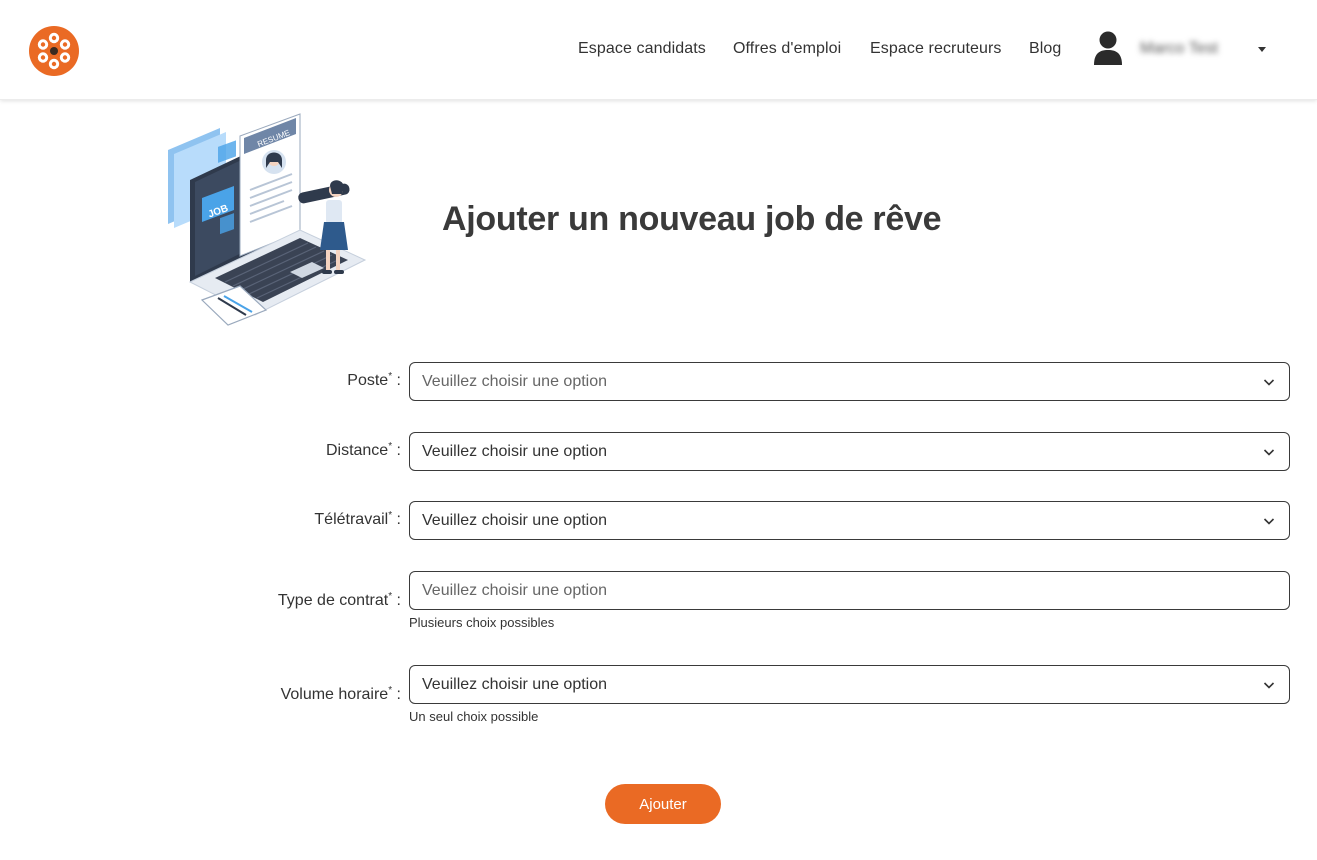  What do you see at coordinates (340, 694) in the screenshot?
I see `volume-horaire-label: Volume horaire* :` at bounding box center [340, 694].